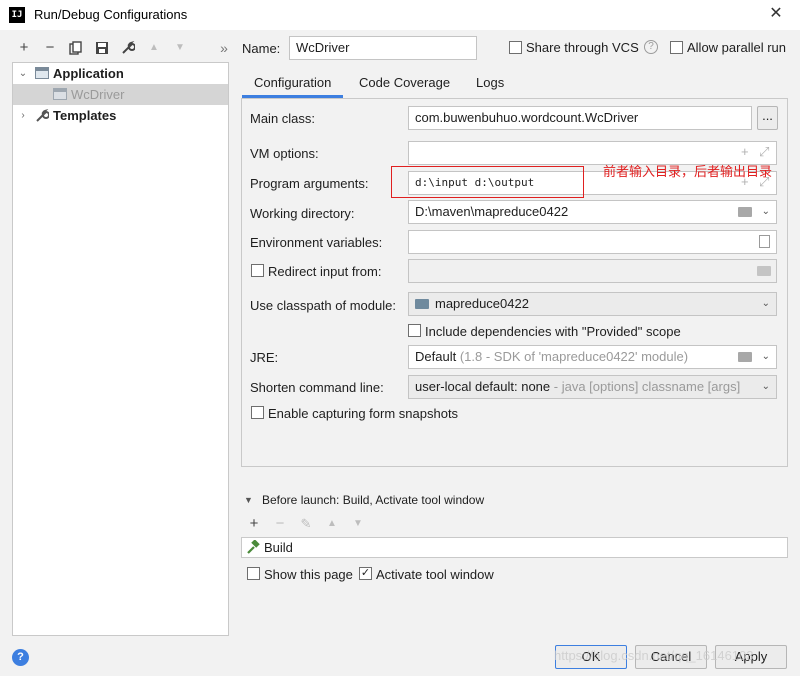 The width and height of the screenshot is (800, 676). Describe the element at coordinates (308, 574) in the screenshot. I see `show-page-label: Show this page` at that location.